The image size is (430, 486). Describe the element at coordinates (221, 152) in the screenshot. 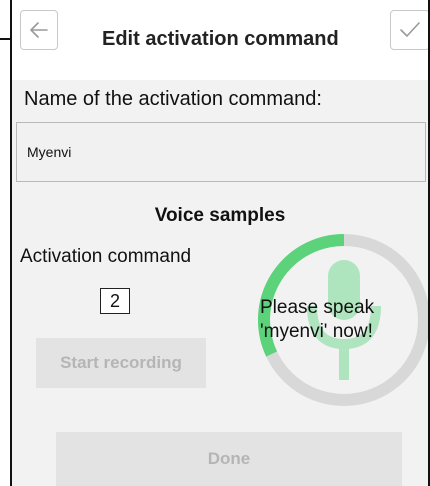

I see `command-name-input` at that location.